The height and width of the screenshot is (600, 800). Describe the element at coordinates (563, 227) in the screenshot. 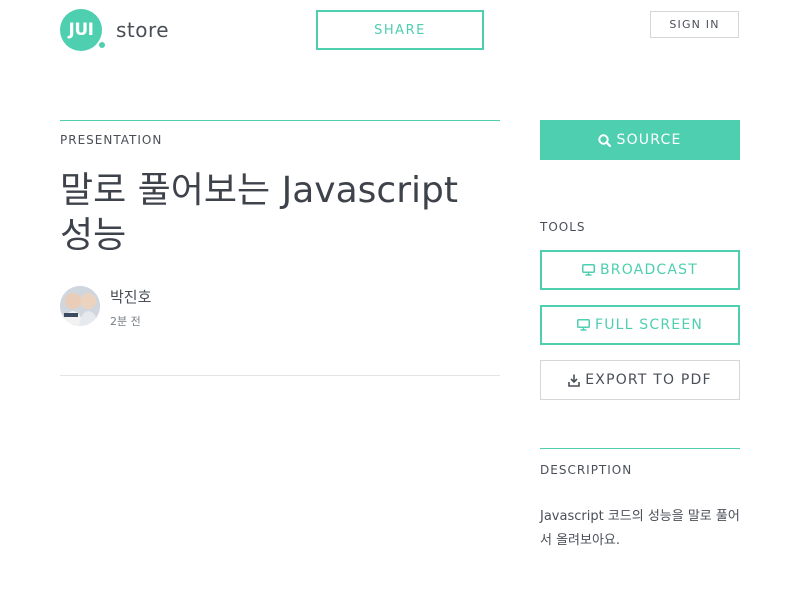

I see `tools-heading: TOOLS` at that location.